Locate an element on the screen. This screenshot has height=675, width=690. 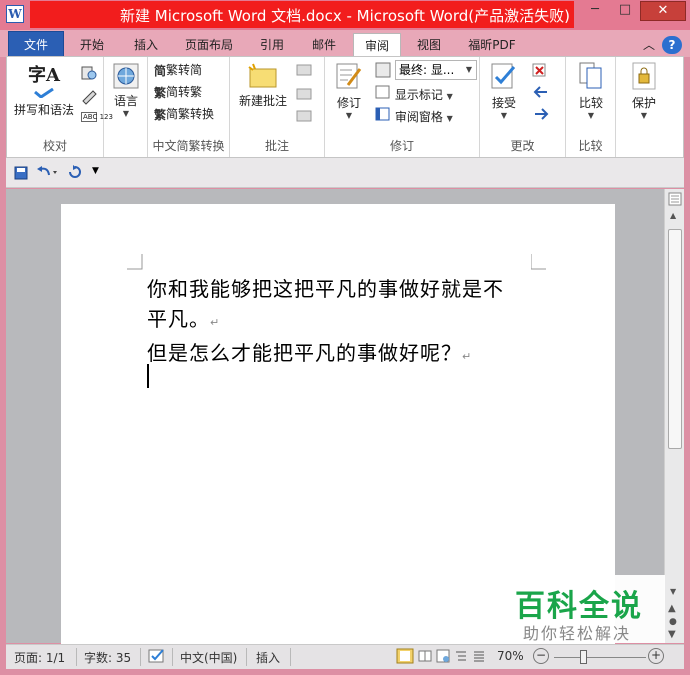
text-line-3: 但是怎么才能把平凡的事做好呢？↵ is located at coordinates (347, 355).